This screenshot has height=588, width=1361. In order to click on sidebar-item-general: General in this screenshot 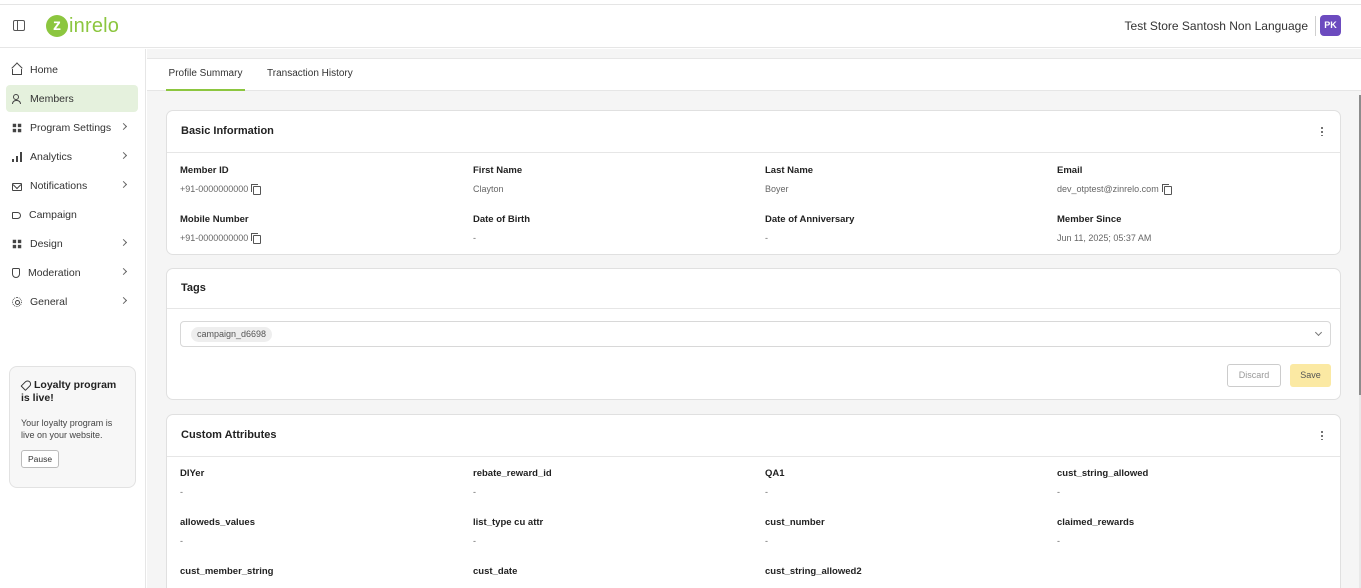, I will do `click(72, 301)`.